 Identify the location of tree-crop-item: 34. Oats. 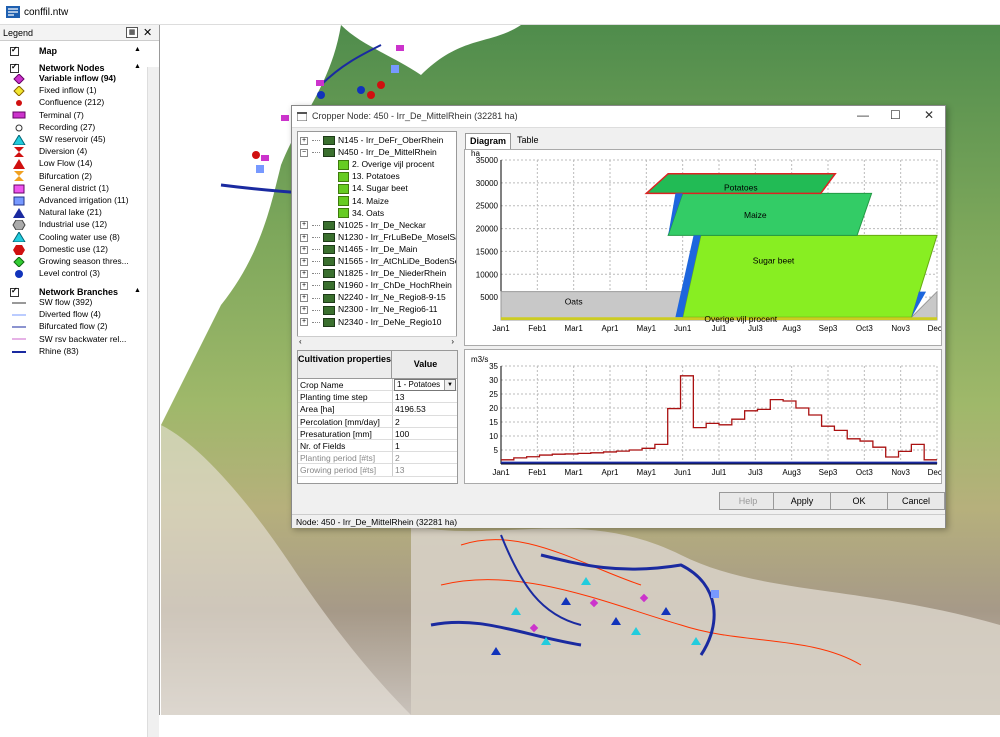
(361, 214).